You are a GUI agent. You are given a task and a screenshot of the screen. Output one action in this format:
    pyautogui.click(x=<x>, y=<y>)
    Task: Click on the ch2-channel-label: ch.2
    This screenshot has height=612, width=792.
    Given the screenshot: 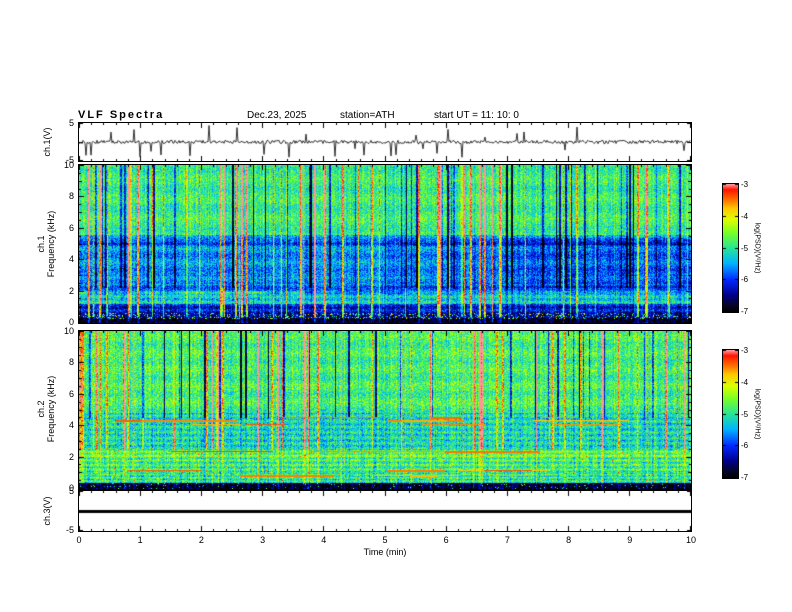 What is the action you would take?
    pyautogui.click(x=41, y=409)
    